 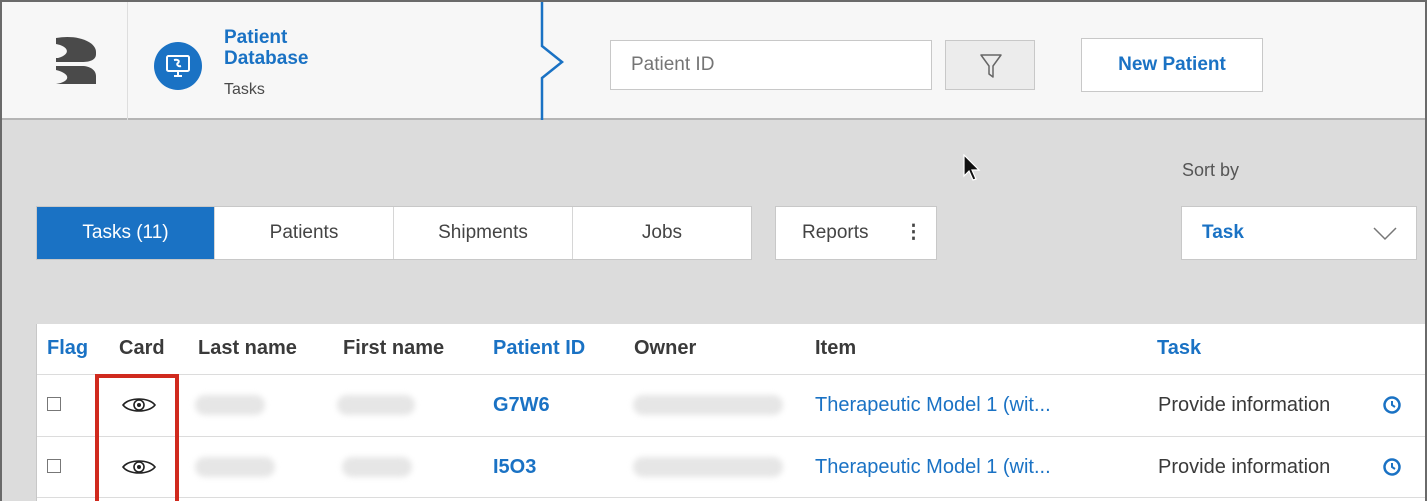 I want to click on brand-logo, so click(x=65, y=61).